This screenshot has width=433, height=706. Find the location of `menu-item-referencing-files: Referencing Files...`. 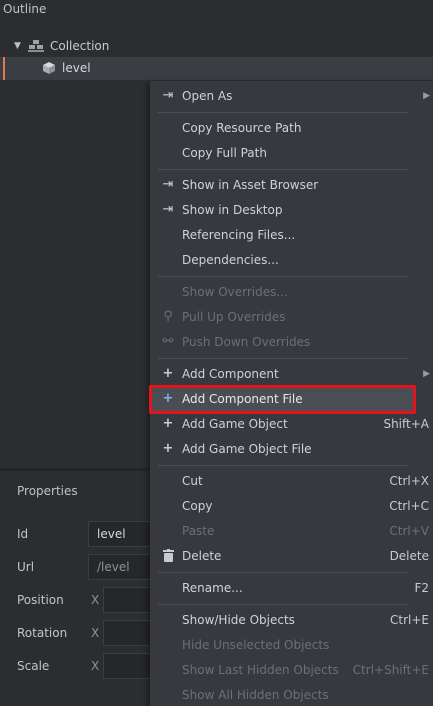

menu-item-referencing-files: Referencing Files... is located at coordinates (283, 234).